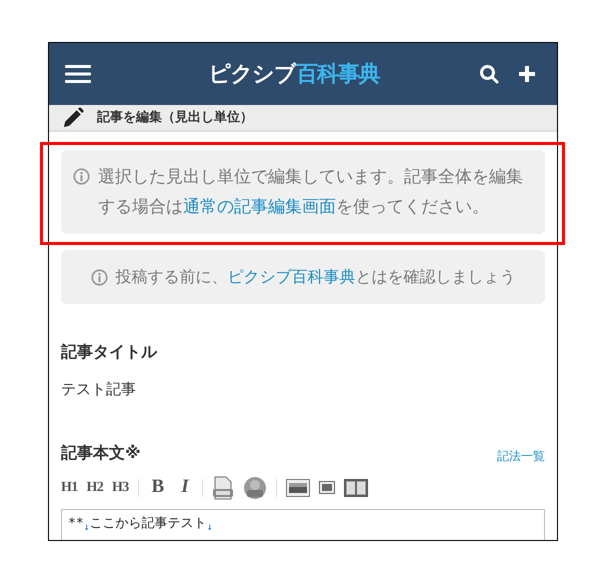 The height and width of the screenshot is (583, 606). Describe the element at coordinates (185, 487) in the screenshot. I see `italic-button: I` at that location.